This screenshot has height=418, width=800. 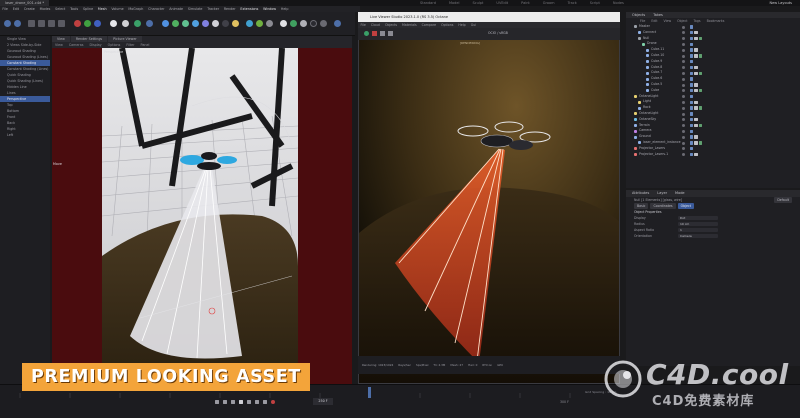 I want to click on cloner-icon, so click(x=195, y=23).